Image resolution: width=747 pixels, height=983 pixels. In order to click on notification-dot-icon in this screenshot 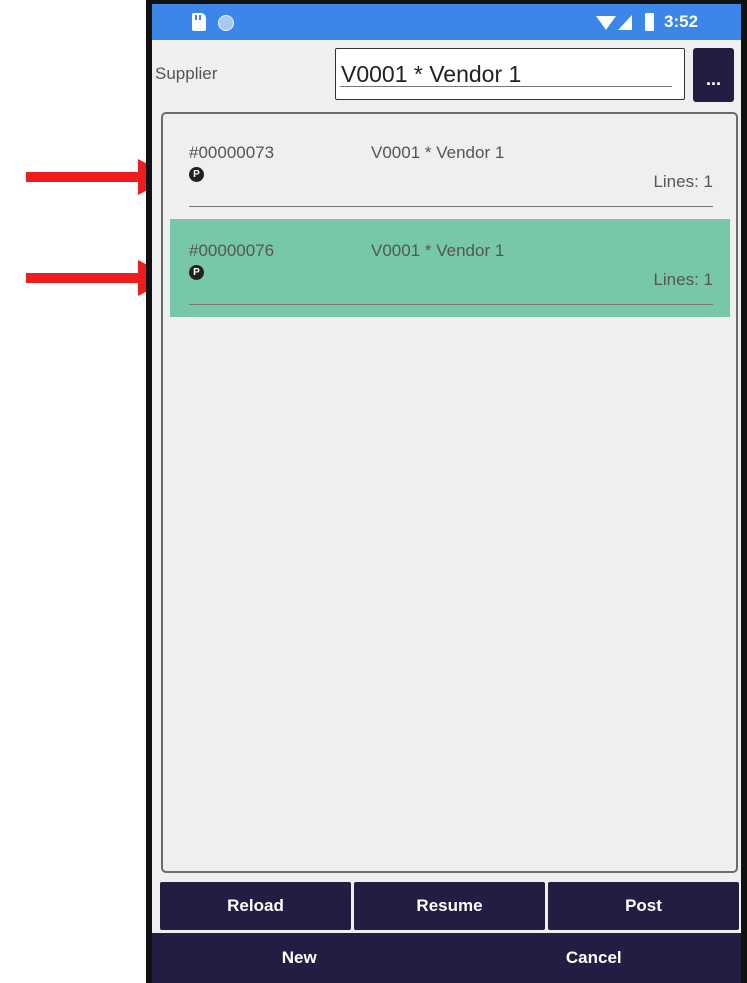, I will do `click(226, 23)`.